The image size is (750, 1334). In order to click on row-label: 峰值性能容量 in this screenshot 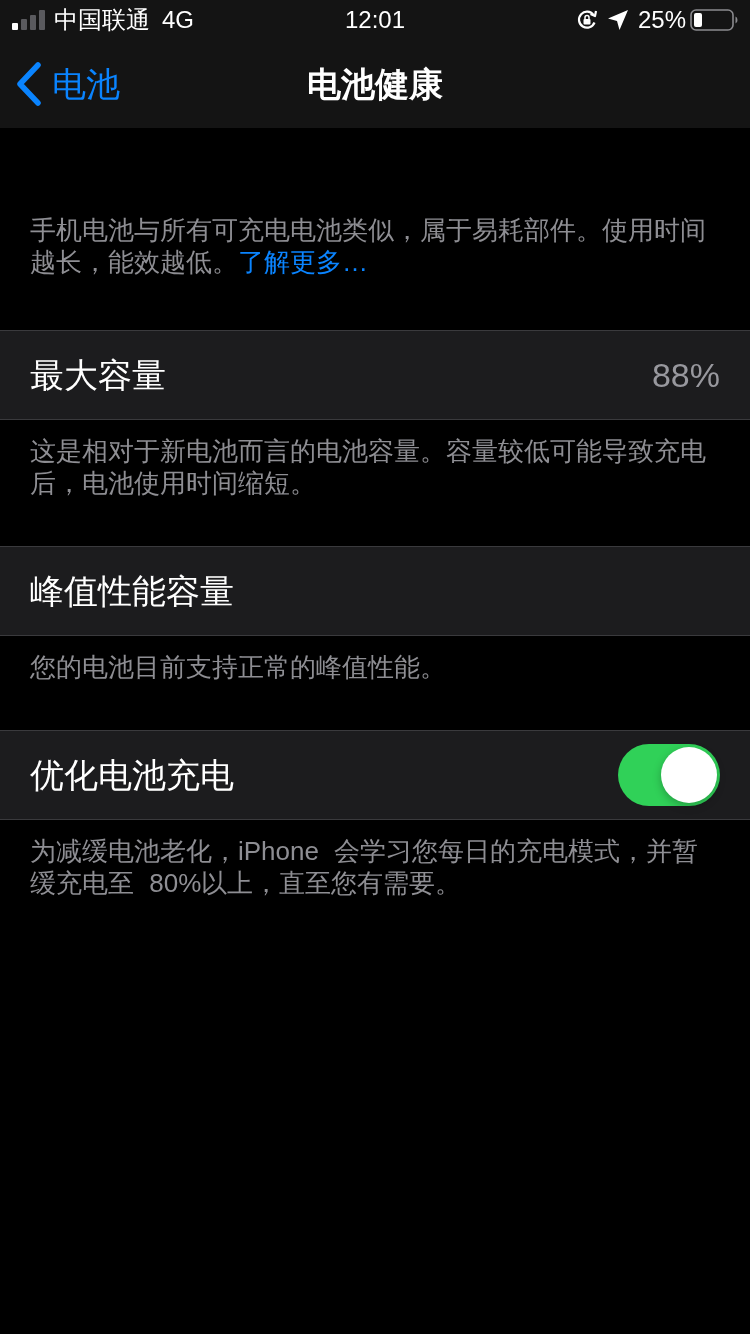, I will do `click(132, 591)`.